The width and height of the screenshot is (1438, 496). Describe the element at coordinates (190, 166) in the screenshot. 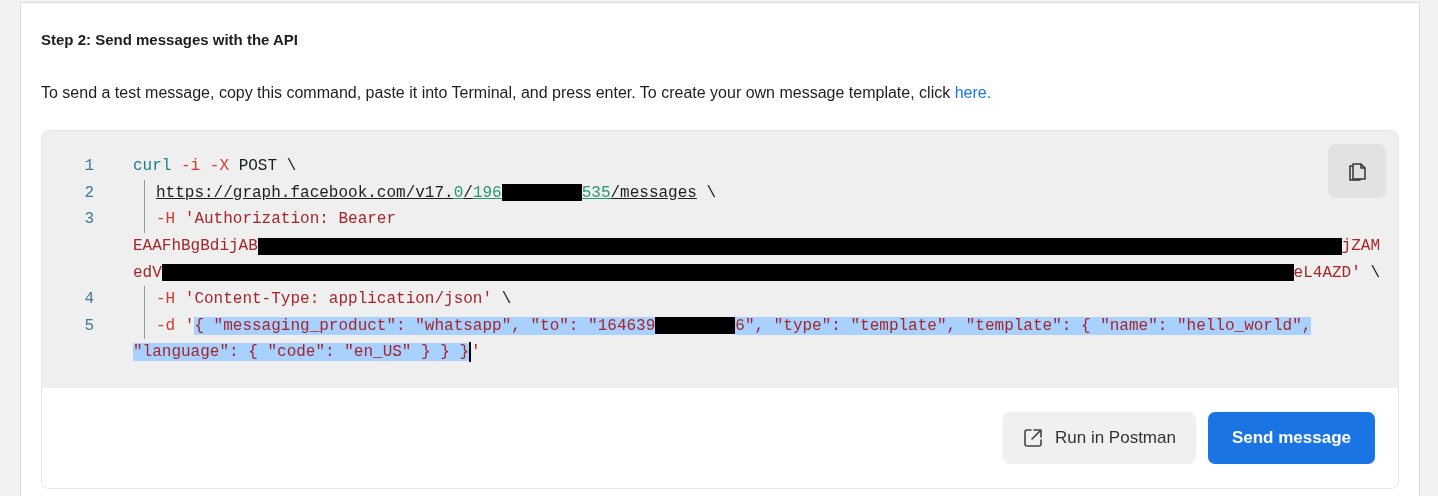

I see `code-text: -i` at that location.